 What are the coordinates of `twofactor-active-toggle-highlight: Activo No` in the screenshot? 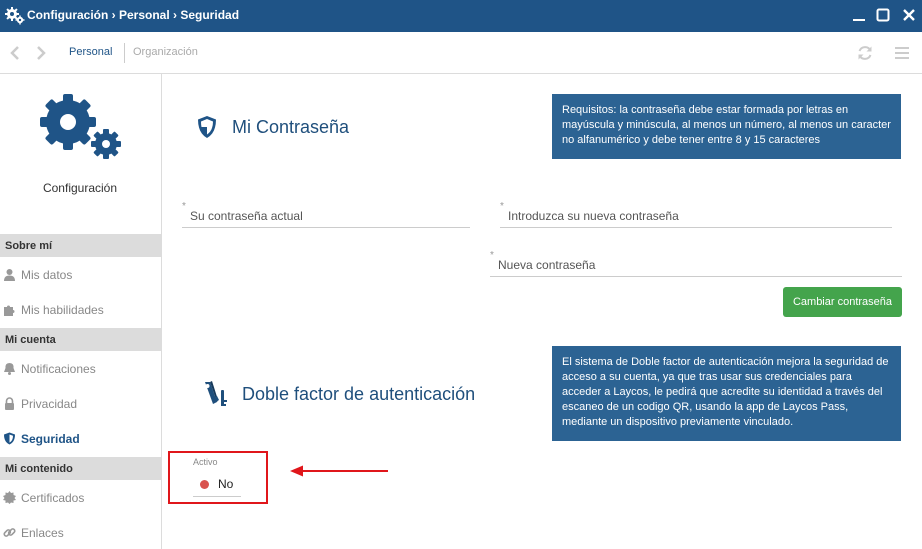 It's located at (218, 477).